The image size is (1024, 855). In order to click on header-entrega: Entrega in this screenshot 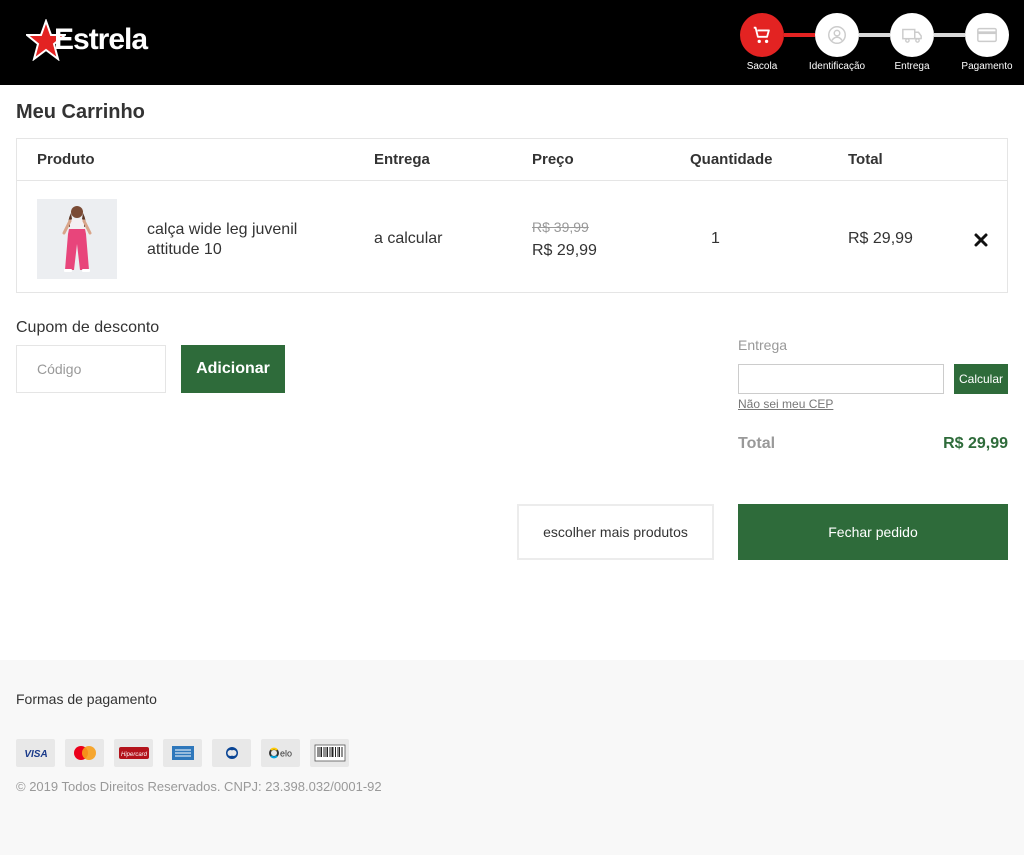, I will do `click(402, 159)`.